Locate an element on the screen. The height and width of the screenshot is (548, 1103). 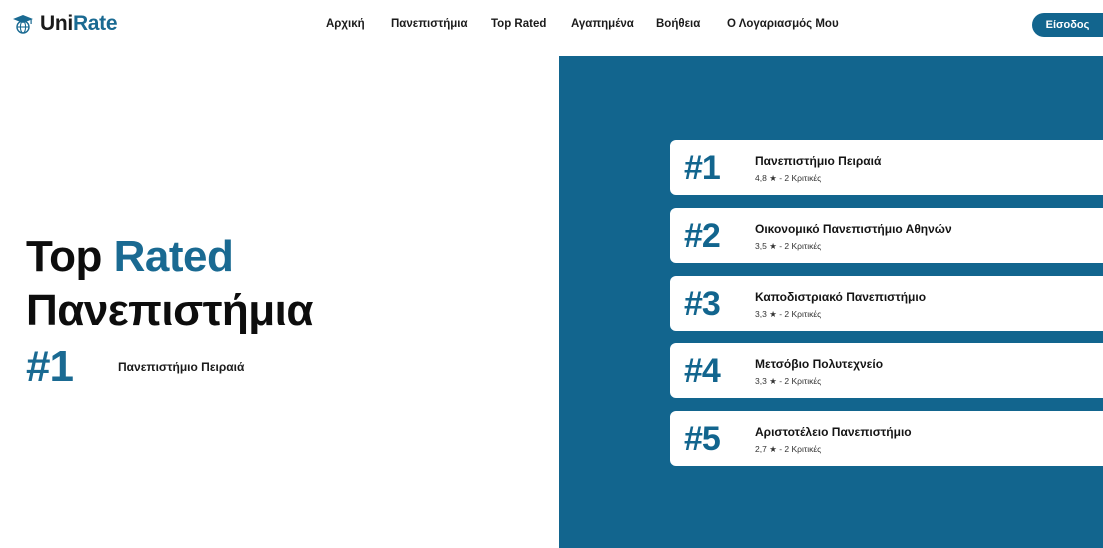
card-rank: #5 is located at coordinates (702, 439).